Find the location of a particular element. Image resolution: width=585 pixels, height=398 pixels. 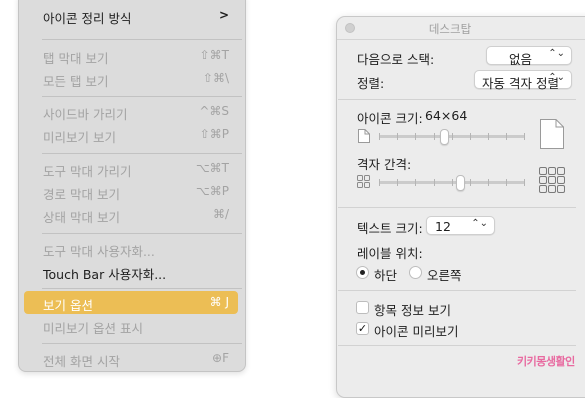

sort-select: 자동 격자 정렬 ⌃⌄ is located at coordinates (523, 80).